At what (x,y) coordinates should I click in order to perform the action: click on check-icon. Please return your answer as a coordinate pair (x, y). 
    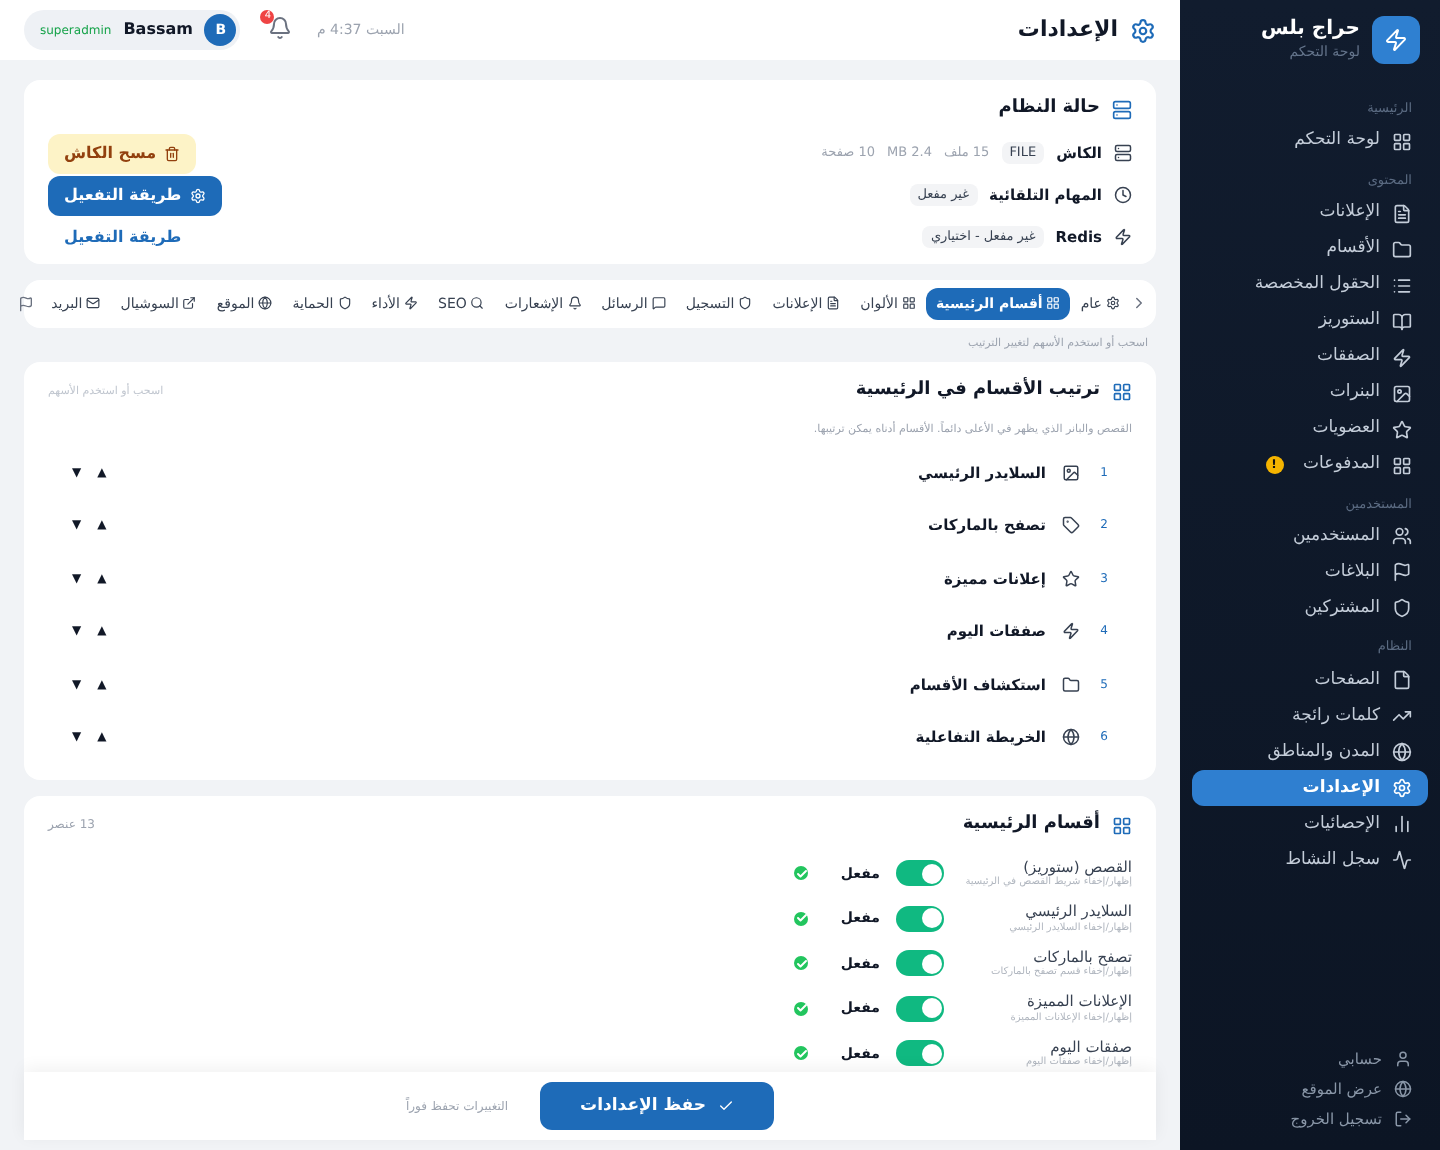
    Looking at the image, I should click on (726, 1106).